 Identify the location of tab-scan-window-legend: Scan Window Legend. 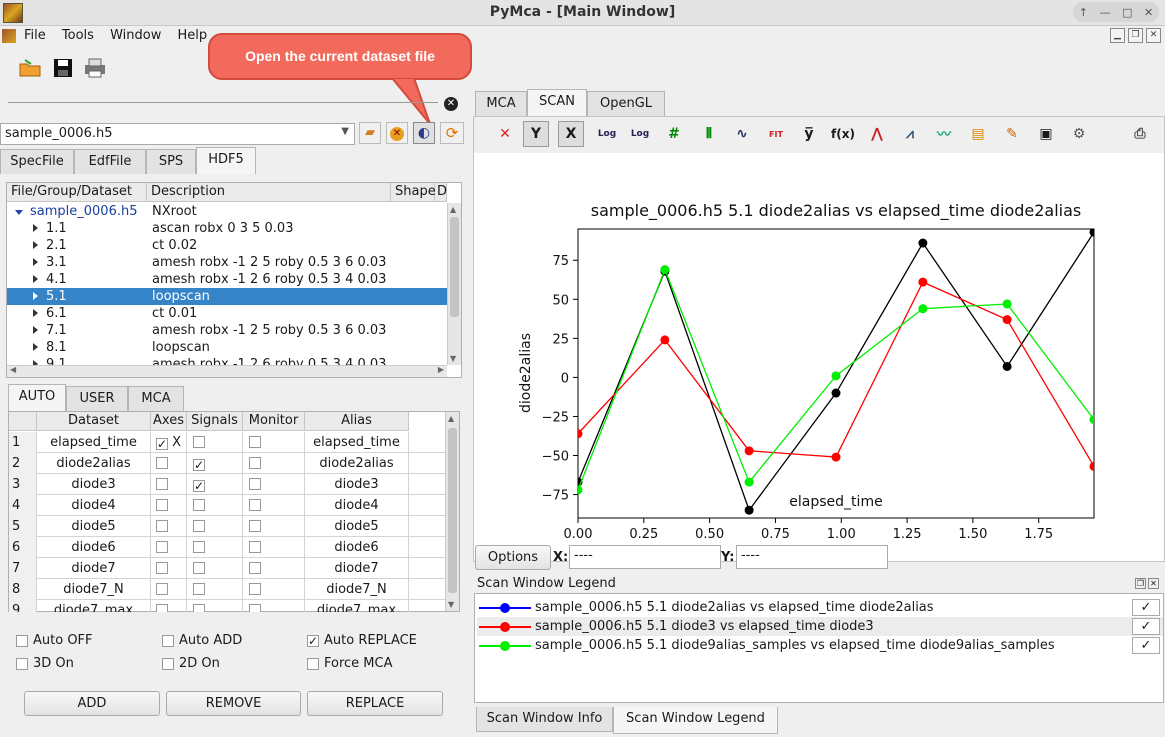
(695, 720).